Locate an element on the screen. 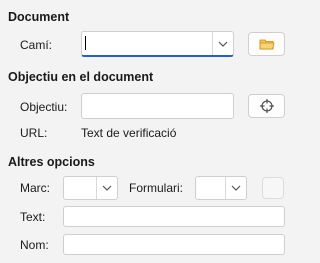 The width and height of the screenshot is (320, 263). events-button is located at coordinates (273, 188).